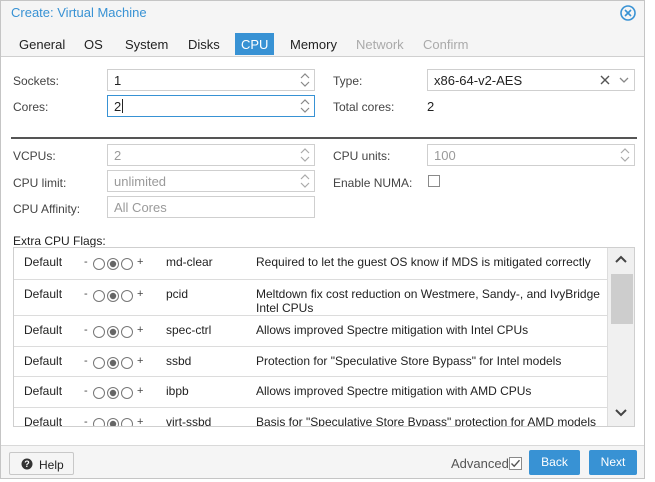 The height and width of the screenshot is (482, 655). What do you see at coordinates (211, 155) in the screenshot?
I see `vcpus-field: 2` at bounding box center [211, 155].